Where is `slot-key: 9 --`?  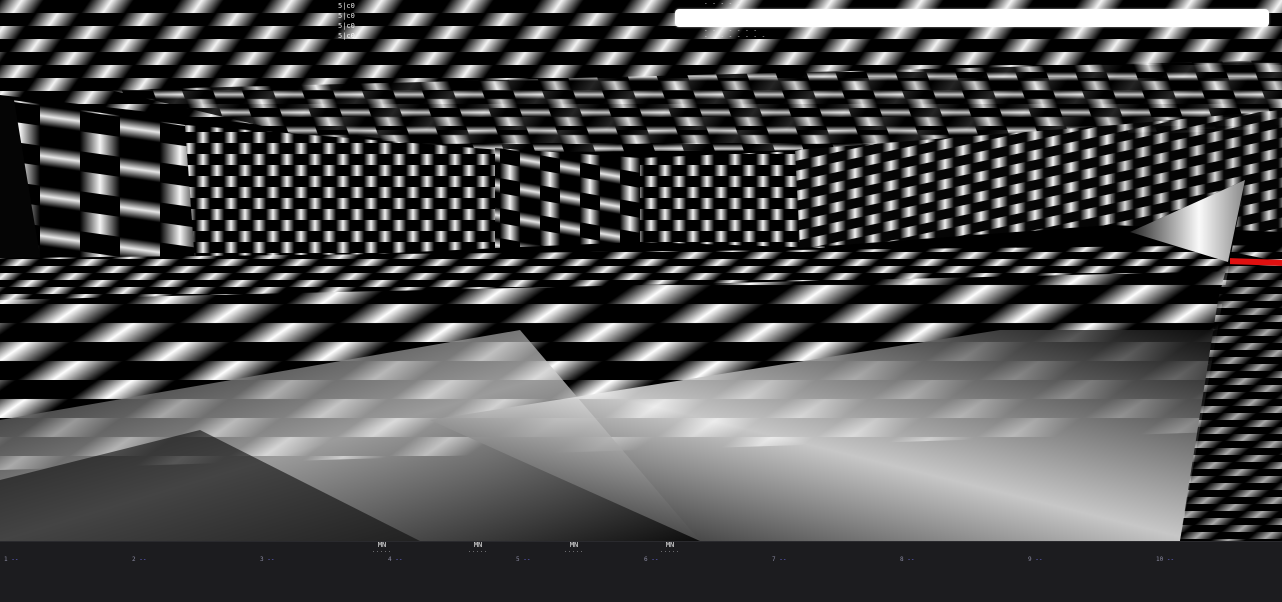 slot-key: 9 -- is located at coordinates (1035, 559).